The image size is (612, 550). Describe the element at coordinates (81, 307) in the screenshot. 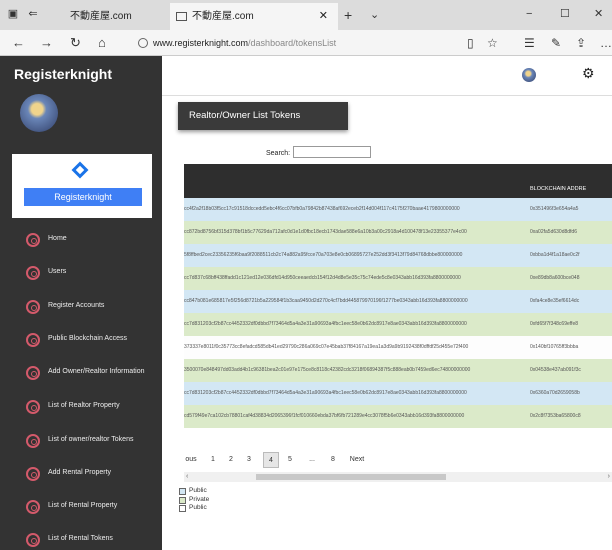

I see `sidebar-item-register-accounts: Register Accounts` at that location.